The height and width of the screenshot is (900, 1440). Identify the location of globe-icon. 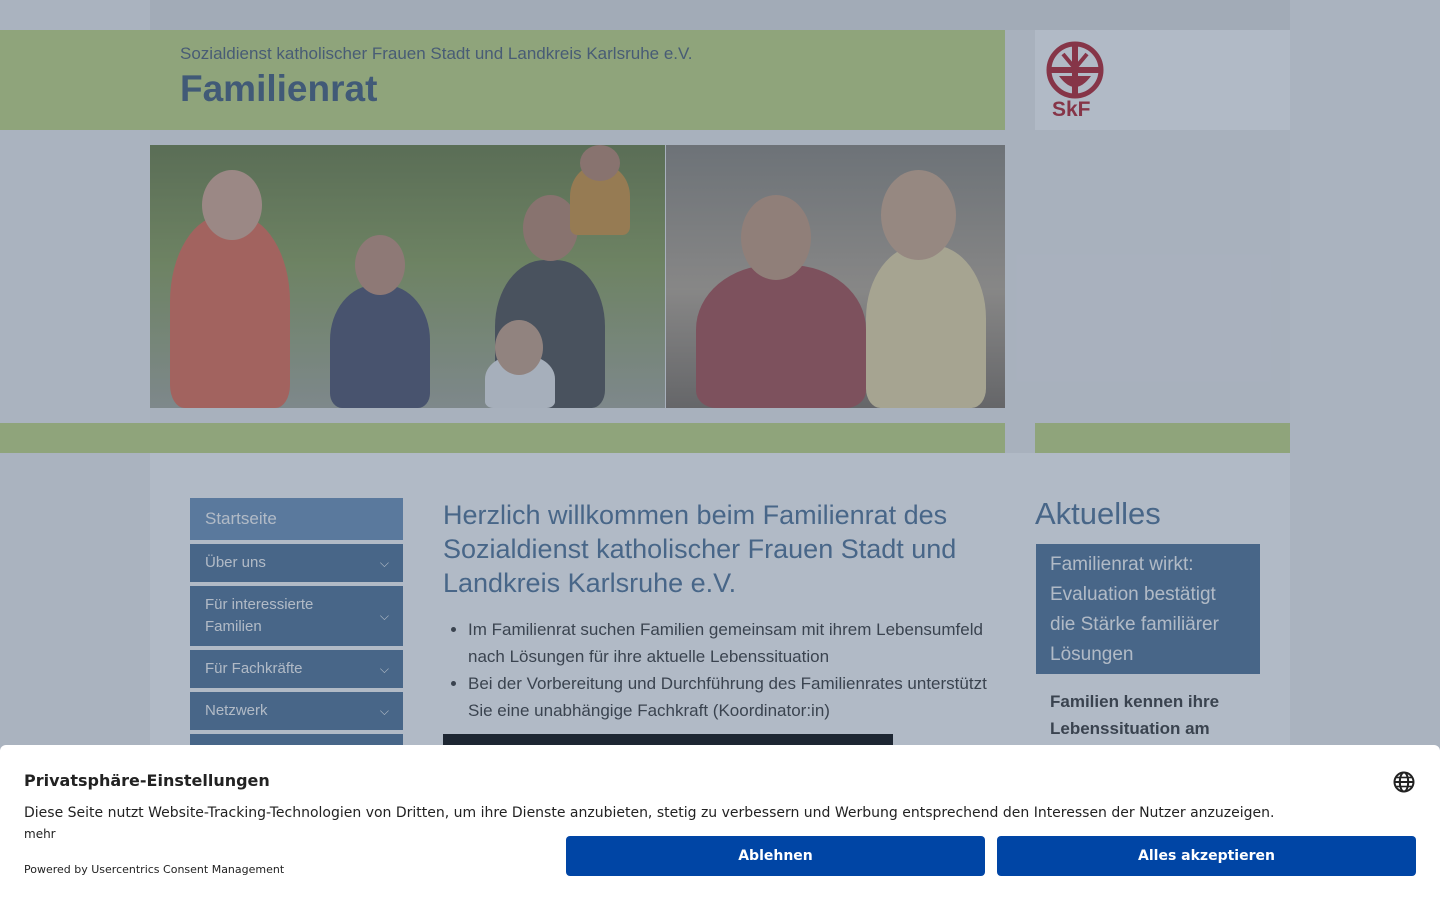
(1404, 782).